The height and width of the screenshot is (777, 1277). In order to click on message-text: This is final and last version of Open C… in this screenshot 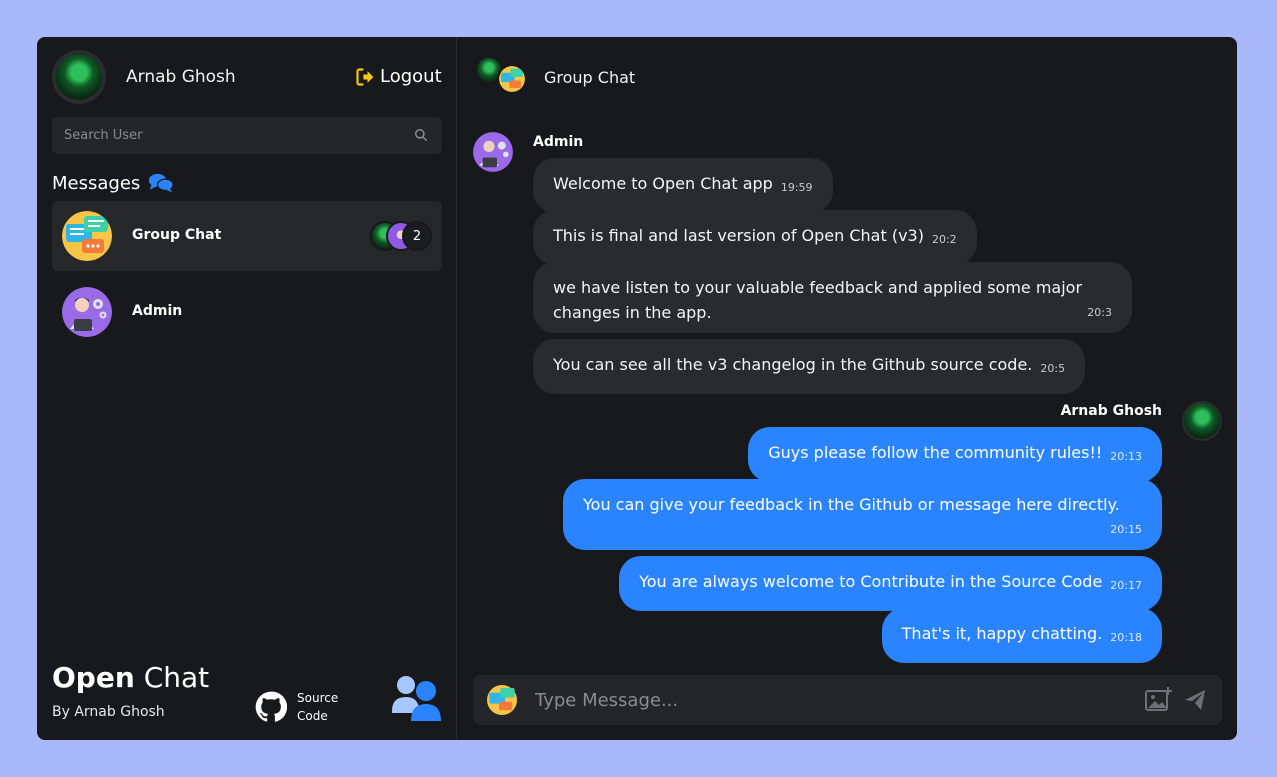, I will do `click(738, 235)`.